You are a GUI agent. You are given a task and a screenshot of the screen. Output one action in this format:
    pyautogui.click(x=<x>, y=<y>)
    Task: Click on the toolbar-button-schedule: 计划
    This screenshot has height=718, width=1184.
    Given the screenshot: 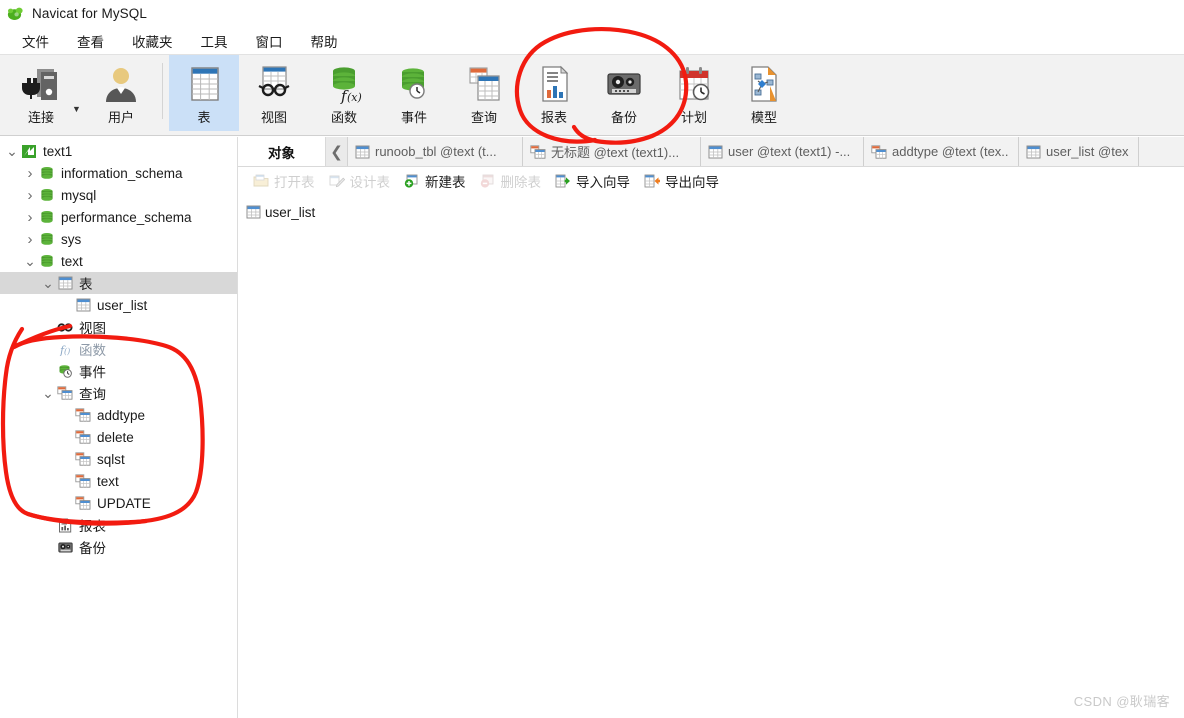 What is the action you would take?
    pyautogui.click(x=694, y=93)
    